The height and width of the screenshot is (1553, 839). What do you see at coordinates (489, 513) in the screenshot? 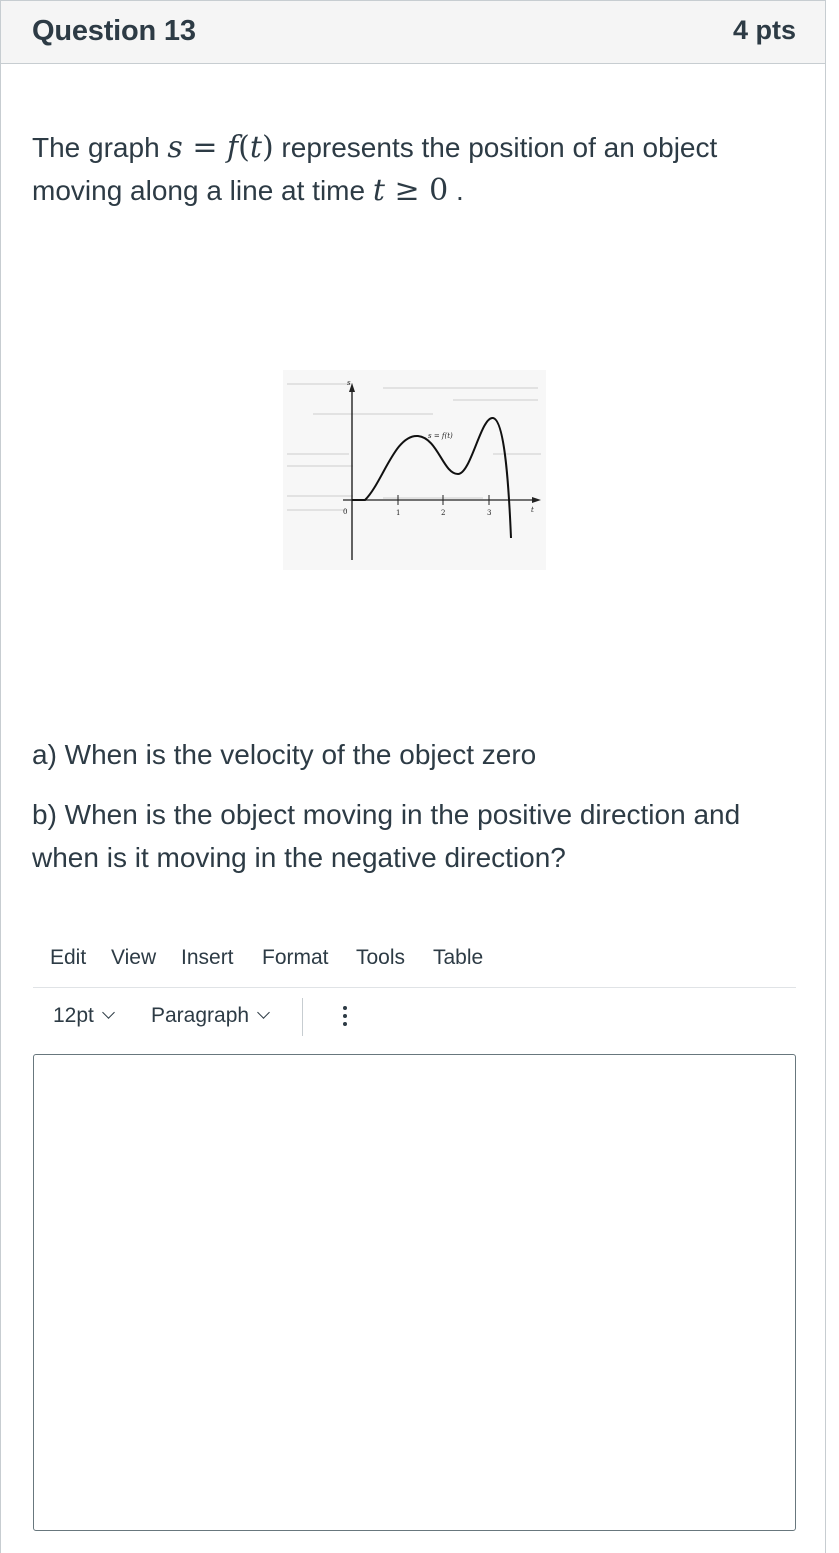
I see `tick-label-3: 3` at bounding box center [489, 513].